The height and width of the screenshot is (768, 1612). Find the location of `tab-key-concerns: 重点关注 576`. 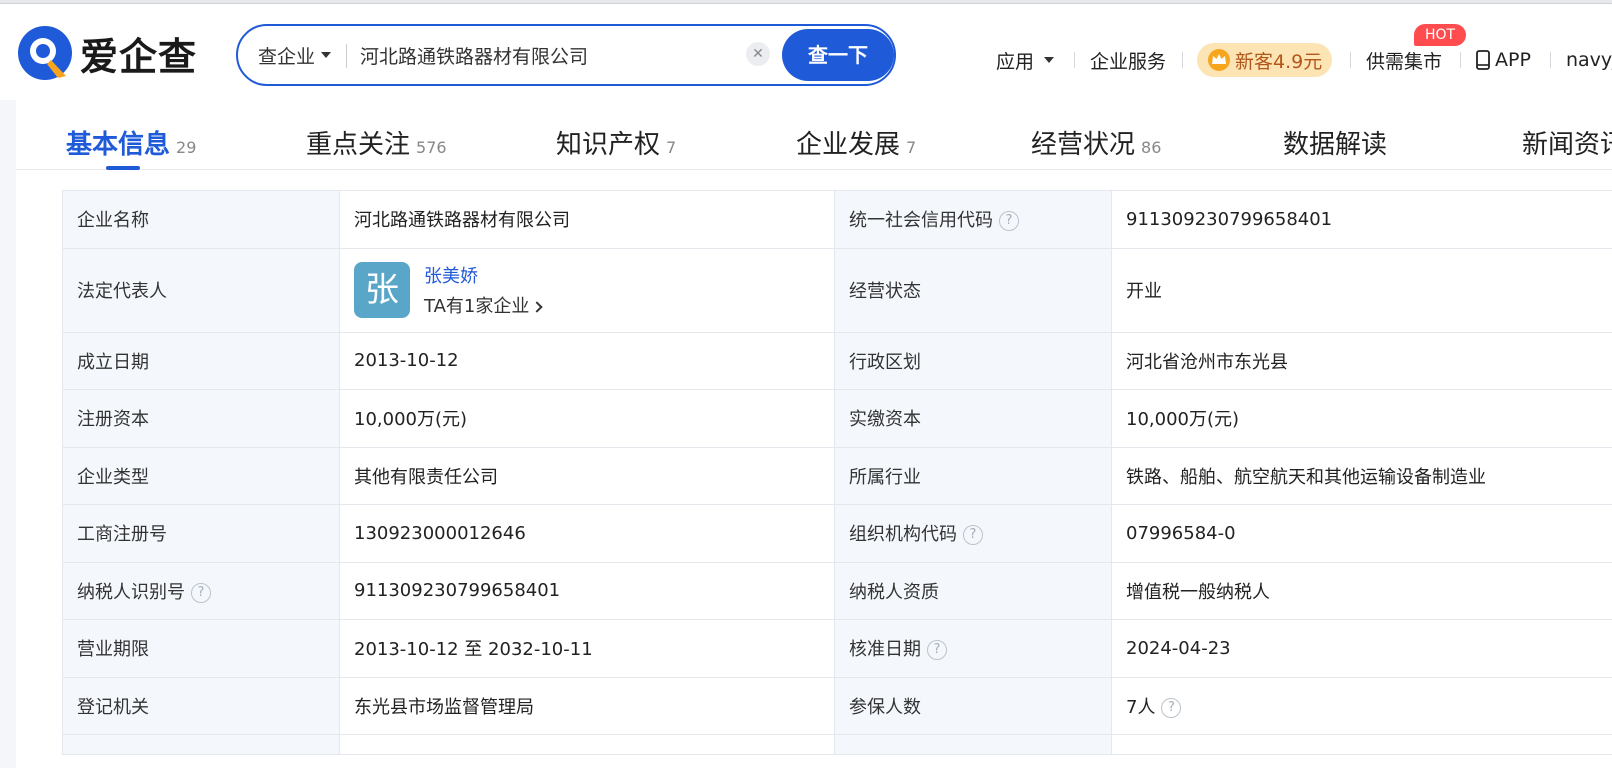

tab-key-concerns: 重点关注 576 is located at coordinates (376, 142).